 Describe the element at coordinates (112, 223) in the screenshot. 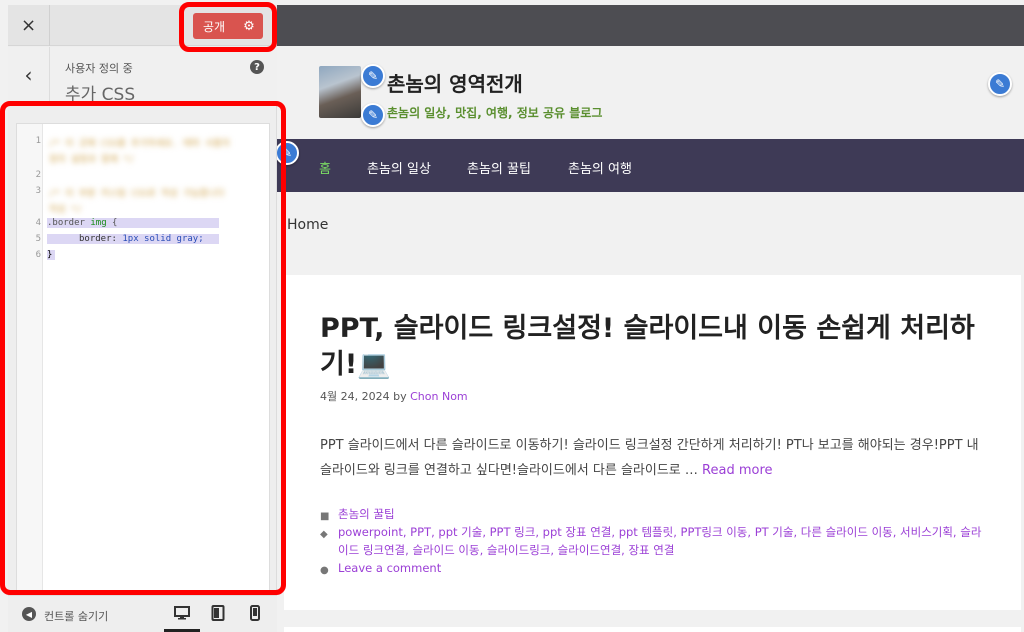

I see `css-brace: {` at that location.